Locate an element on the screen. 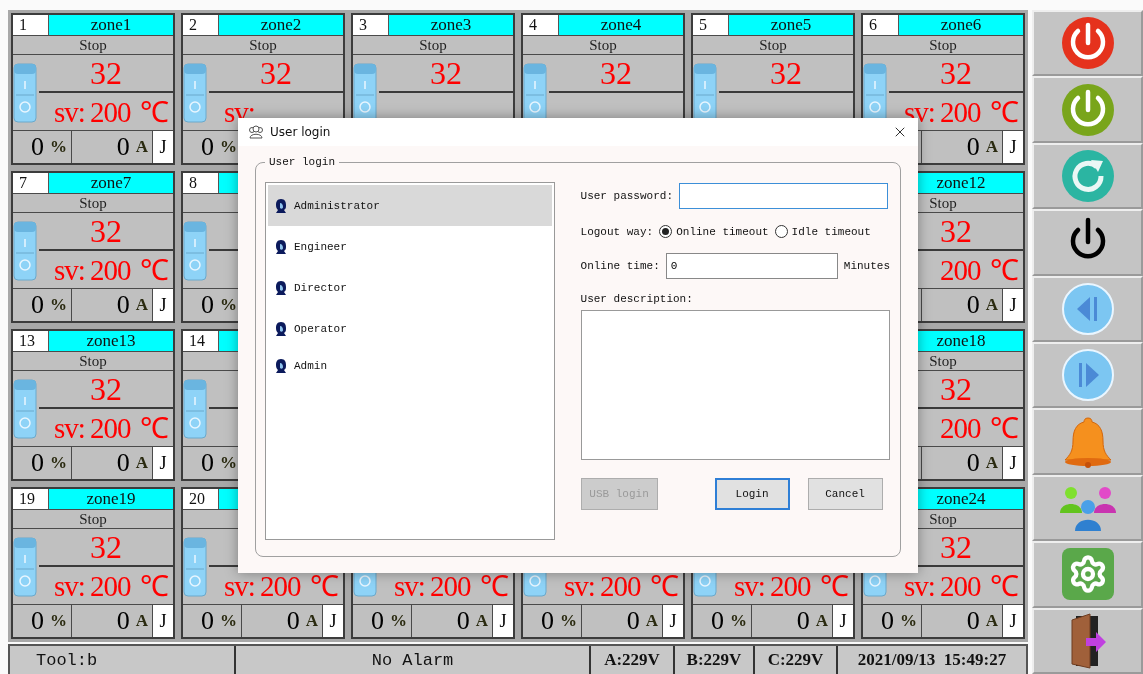 The height and width of the screenshot is (674, 1143). phase-voltage: B:229V is located at coordinates (714, 660).